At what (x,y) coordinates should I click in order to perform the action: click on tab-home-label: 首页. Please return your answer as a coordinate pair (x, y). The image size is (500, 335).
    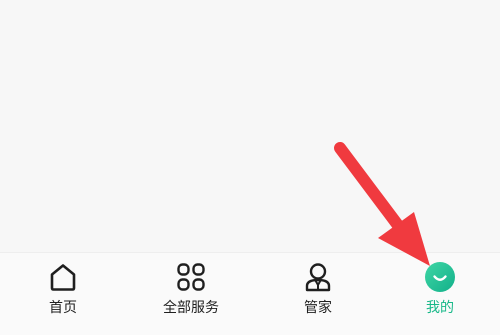
    Looking at the image, I should click on (63, 308).